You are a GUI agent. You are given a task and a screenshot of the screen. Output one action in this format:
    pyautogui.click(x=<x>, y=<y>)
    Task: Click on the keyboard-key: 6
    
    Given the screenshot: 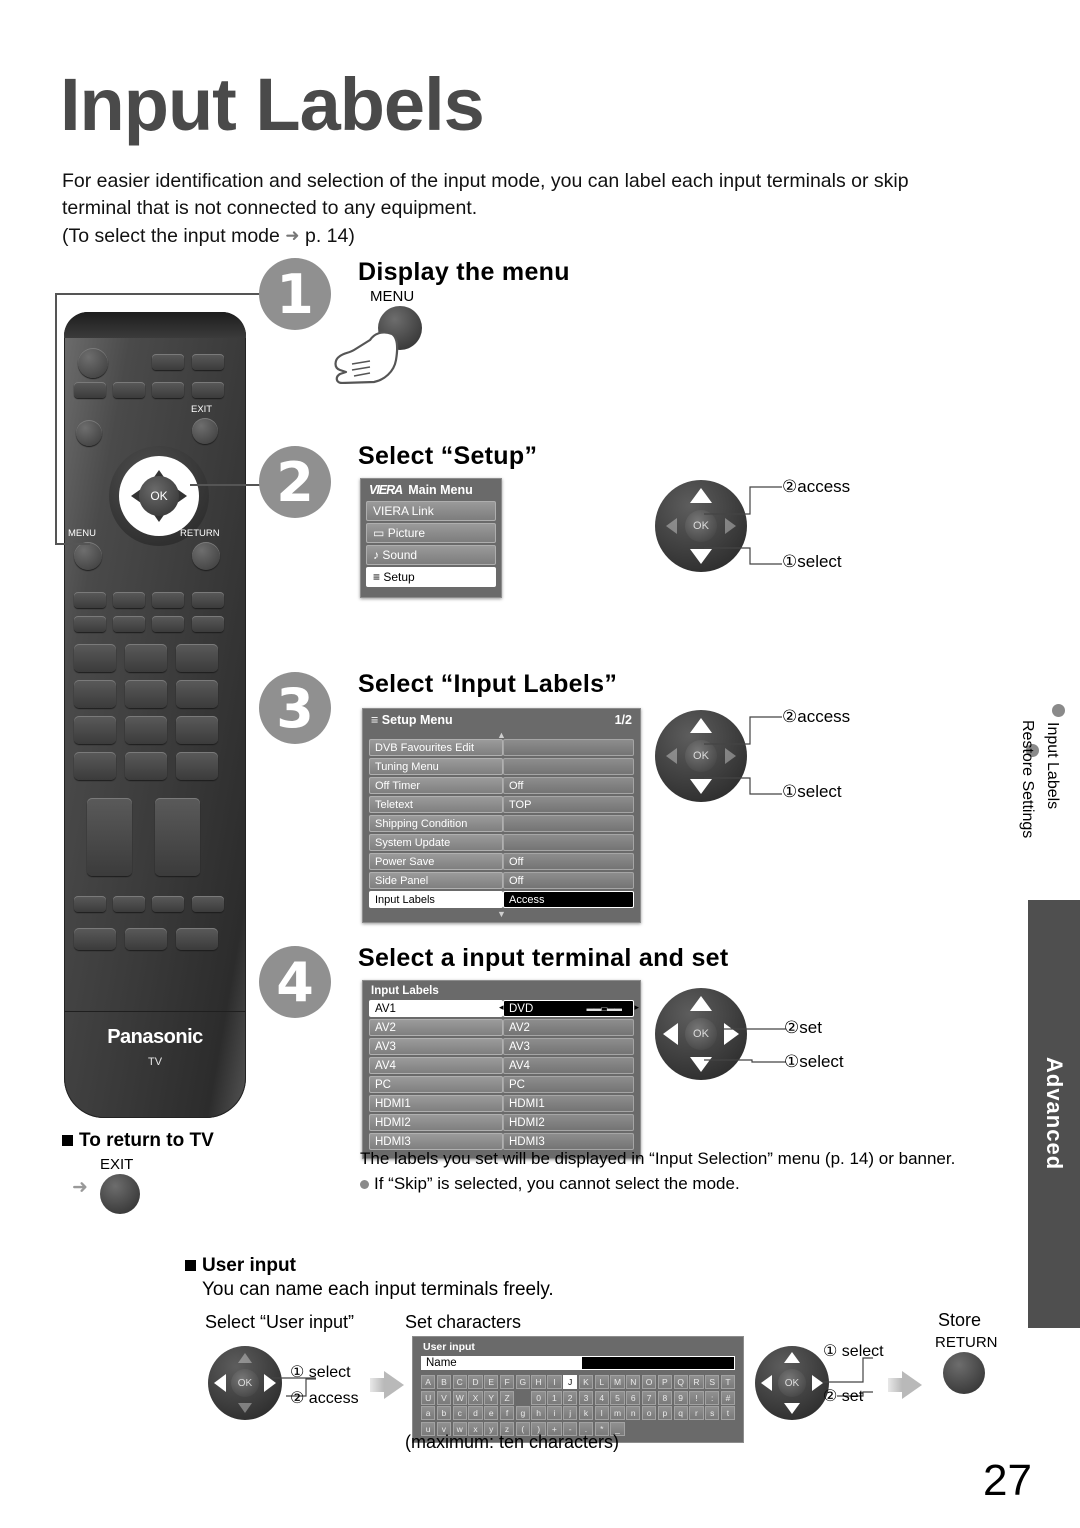 What is the action you would take?
    pyautogui.click(x=633, y=1397)
    